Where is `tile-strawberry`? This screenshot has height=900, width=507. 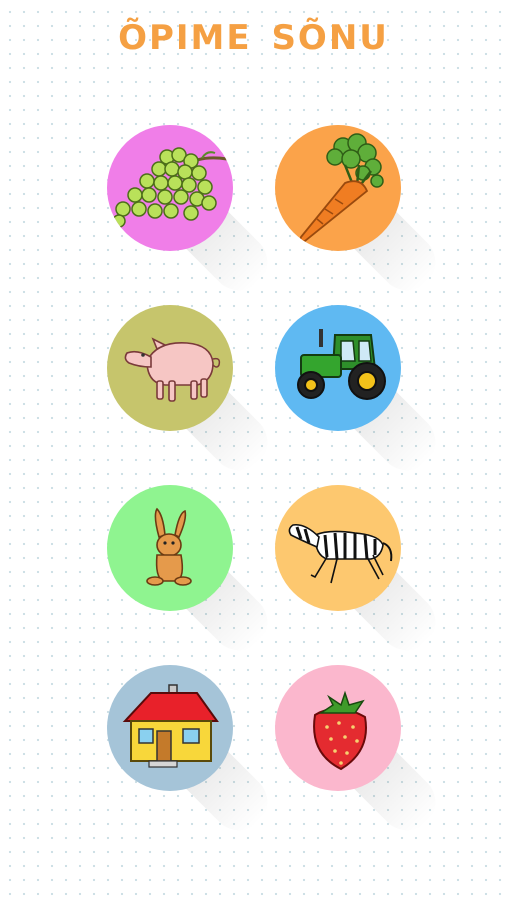 tile-strawberry is located at coordinates (361, 753).